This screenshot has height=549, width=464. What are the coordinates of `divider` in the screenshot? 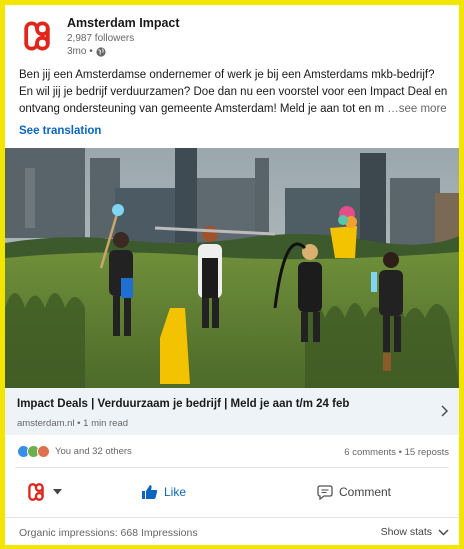 It's located at (232, 467).